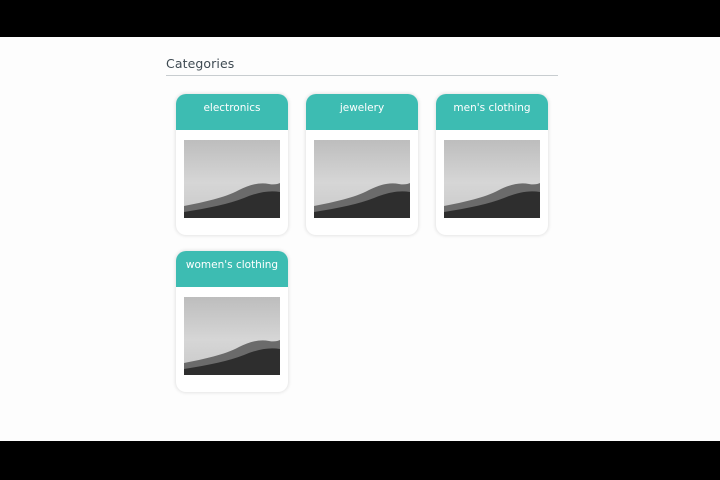 Image resolution: width=720 pixels, height=480 pixels. I want to click on letterbox-bottom, so click(360, 460).